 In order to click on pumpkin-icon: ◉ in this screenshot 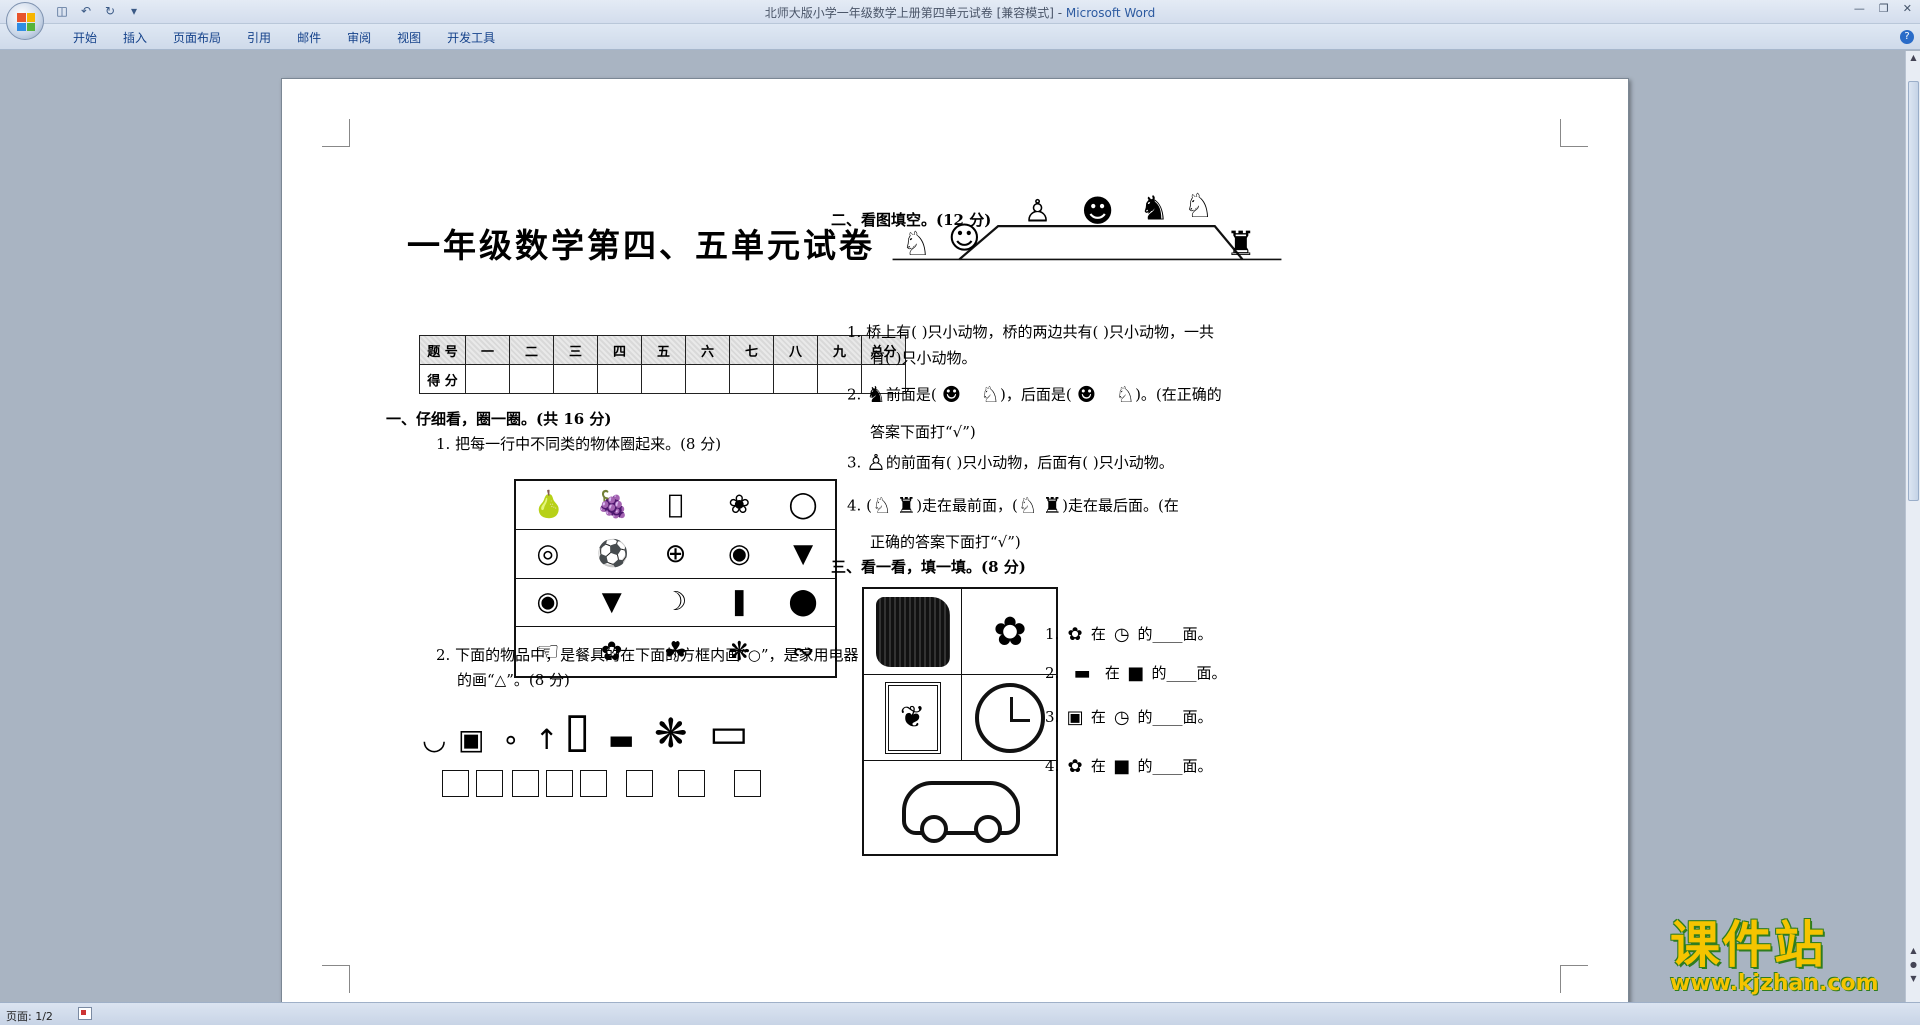, I will do `click(548, 602)`.